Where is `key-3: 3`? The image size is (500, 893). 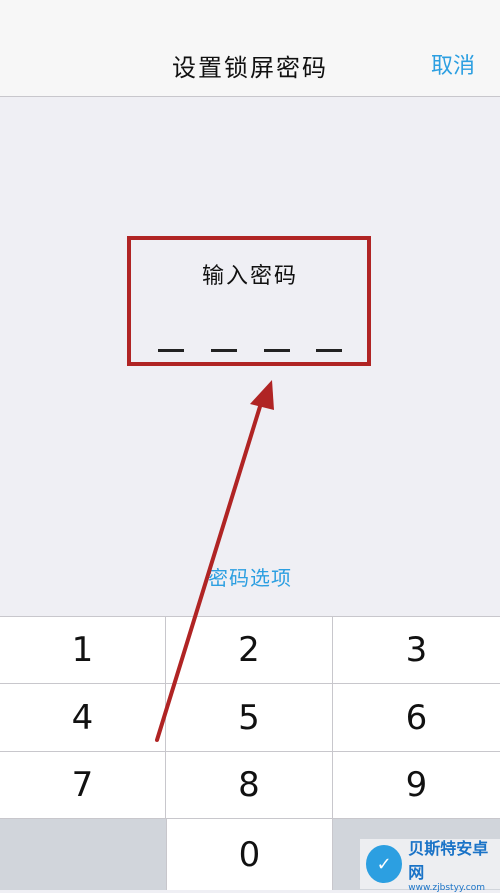
key-3: 3 is located at coordinates (416, 650).